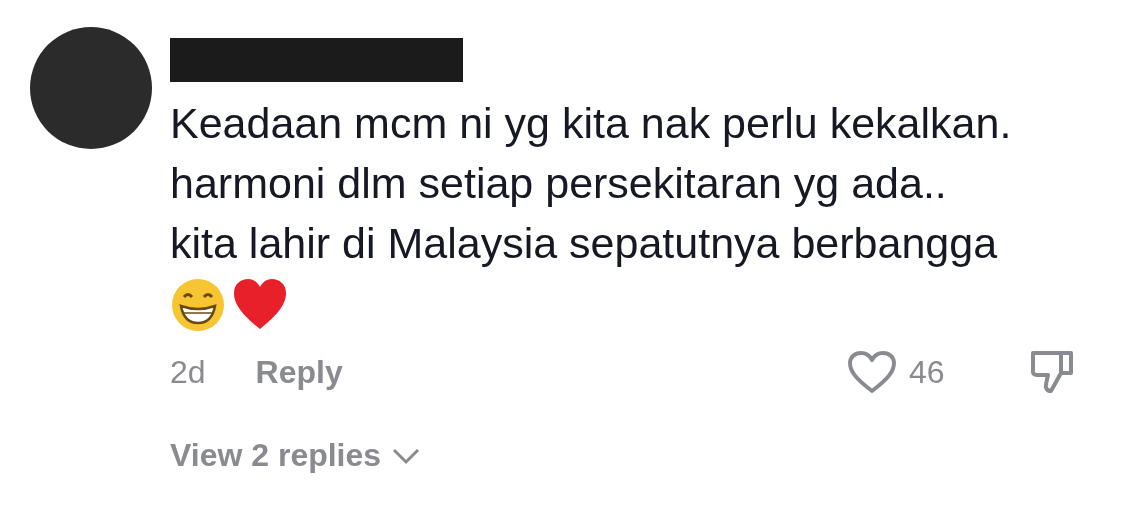 This screenshot has width=1125, height=524. Describe the element at coordinates (1052, 372) in the screenshot. I see `dislike-button` at that location.